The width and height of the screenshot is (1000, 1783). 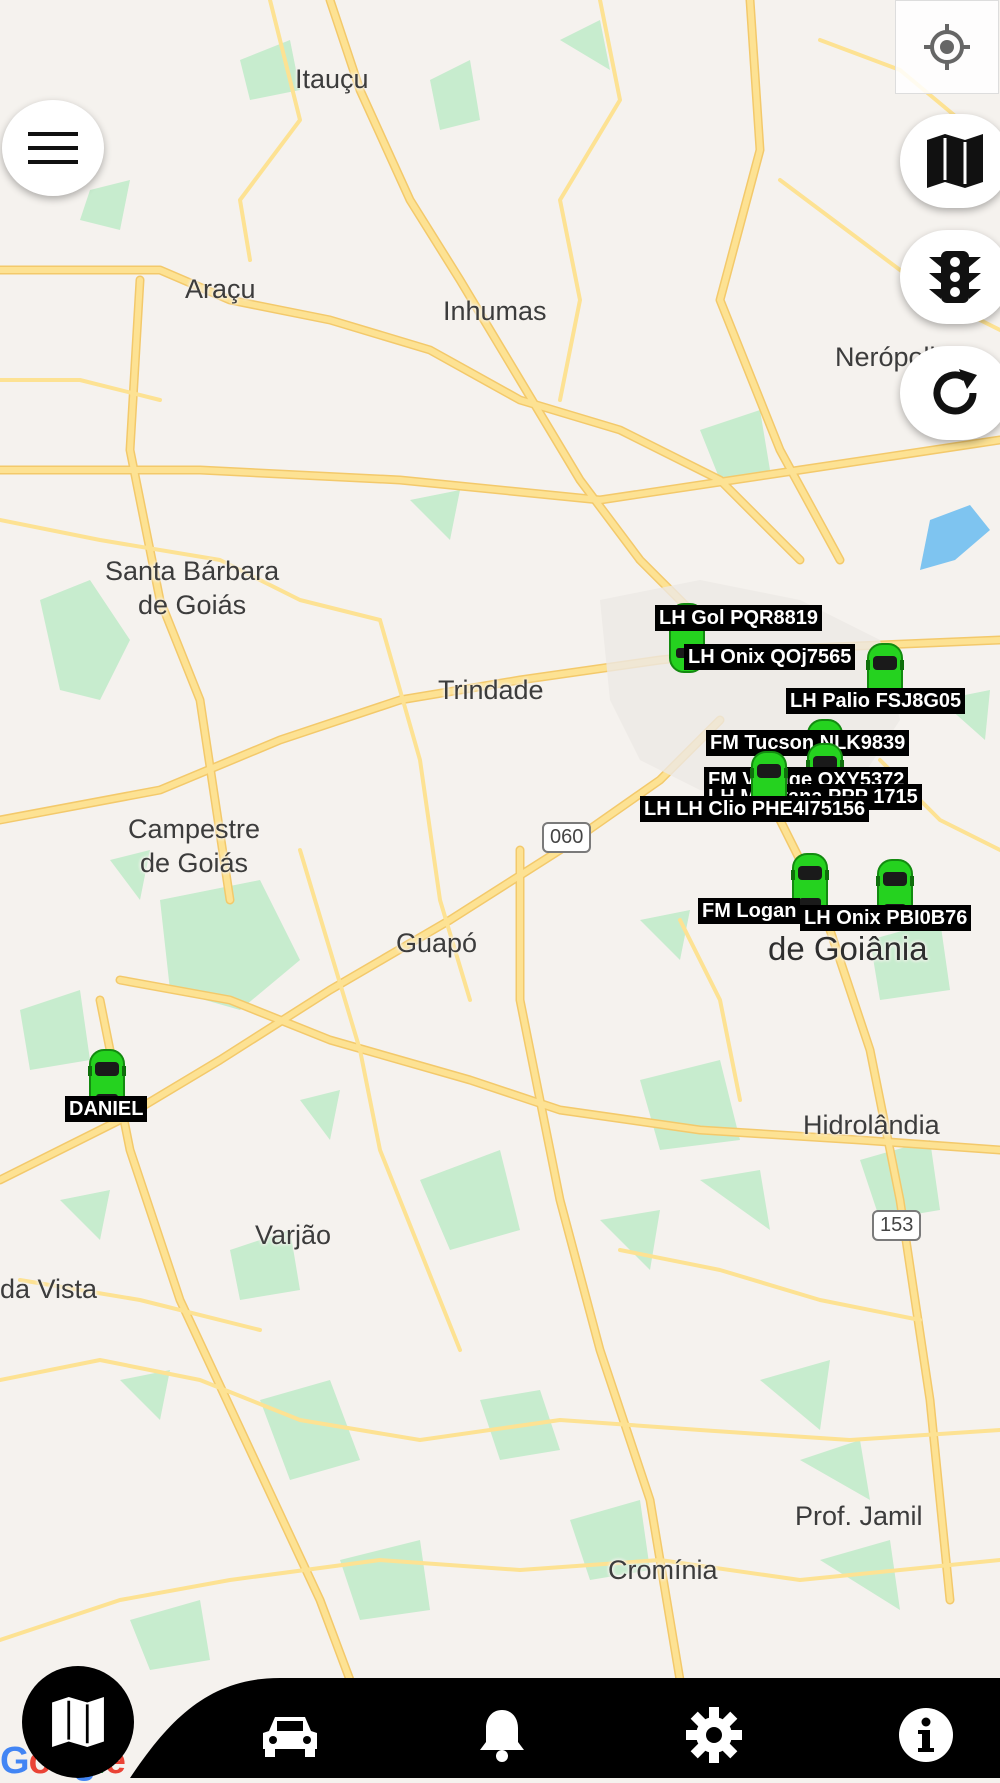 I want to click on place-label-inhumas: Inhumas, so click(x=495, y=311).